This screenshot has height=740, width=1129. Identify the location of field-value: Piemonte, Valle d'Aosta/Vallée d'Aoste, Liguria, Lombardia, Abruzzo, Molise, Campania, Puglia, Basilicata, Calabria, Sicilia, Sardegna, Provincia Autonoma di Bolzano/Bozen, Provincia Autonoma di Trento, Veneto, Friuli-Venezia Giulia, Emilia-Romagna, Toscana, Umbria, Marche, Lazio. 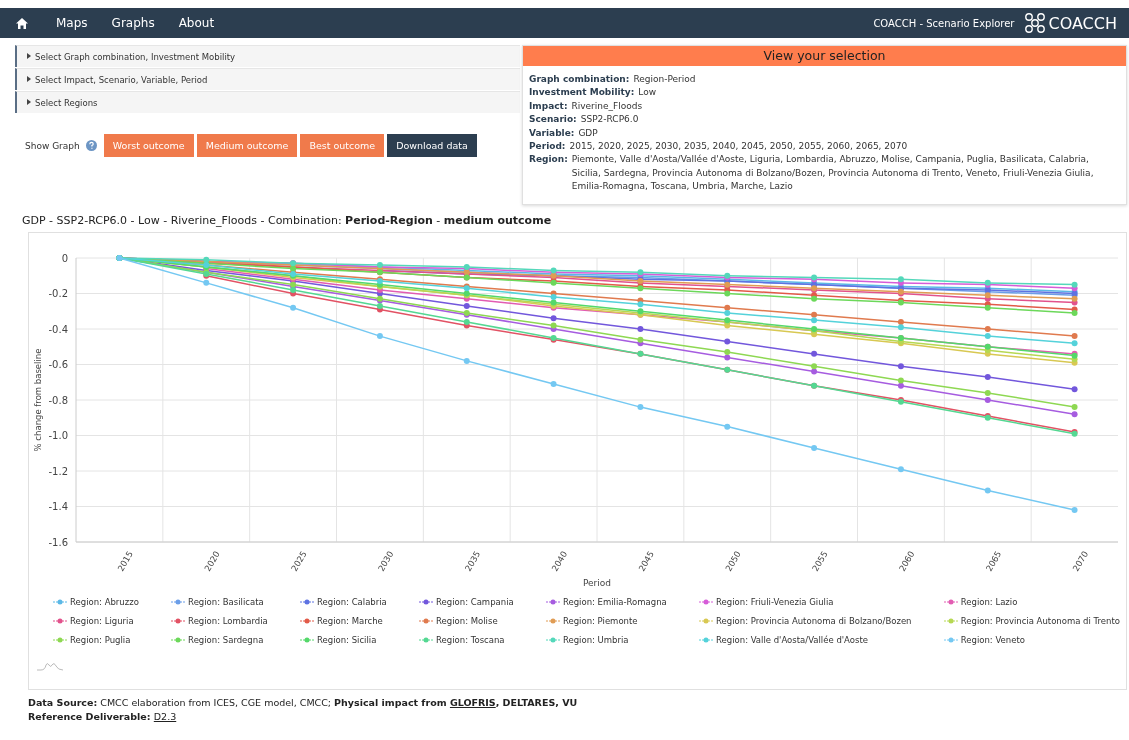
(833, 173).